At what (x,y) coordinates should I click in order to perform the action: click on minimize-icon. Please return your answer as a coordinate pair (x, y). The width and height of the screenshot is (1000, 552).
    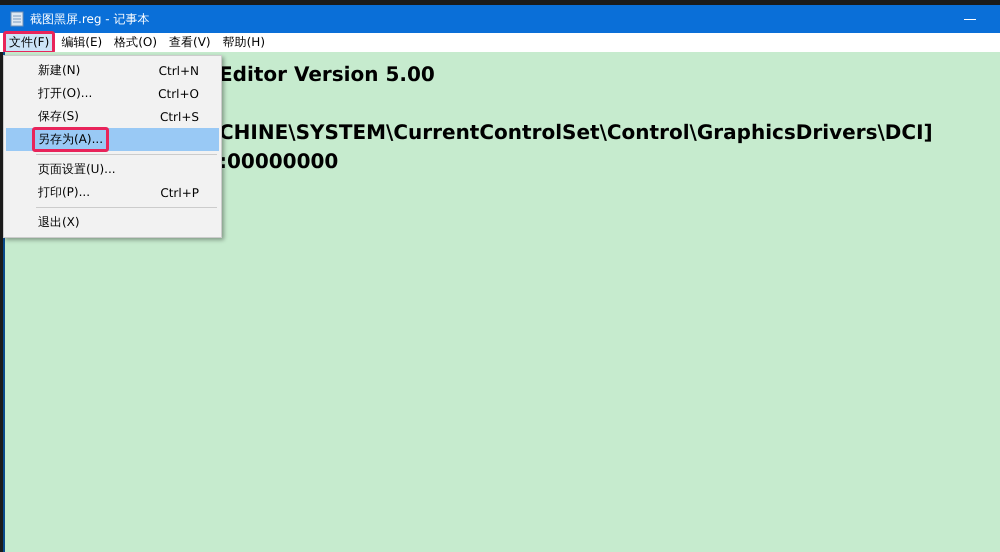
    Looking at the image, I should click on (970, 19).